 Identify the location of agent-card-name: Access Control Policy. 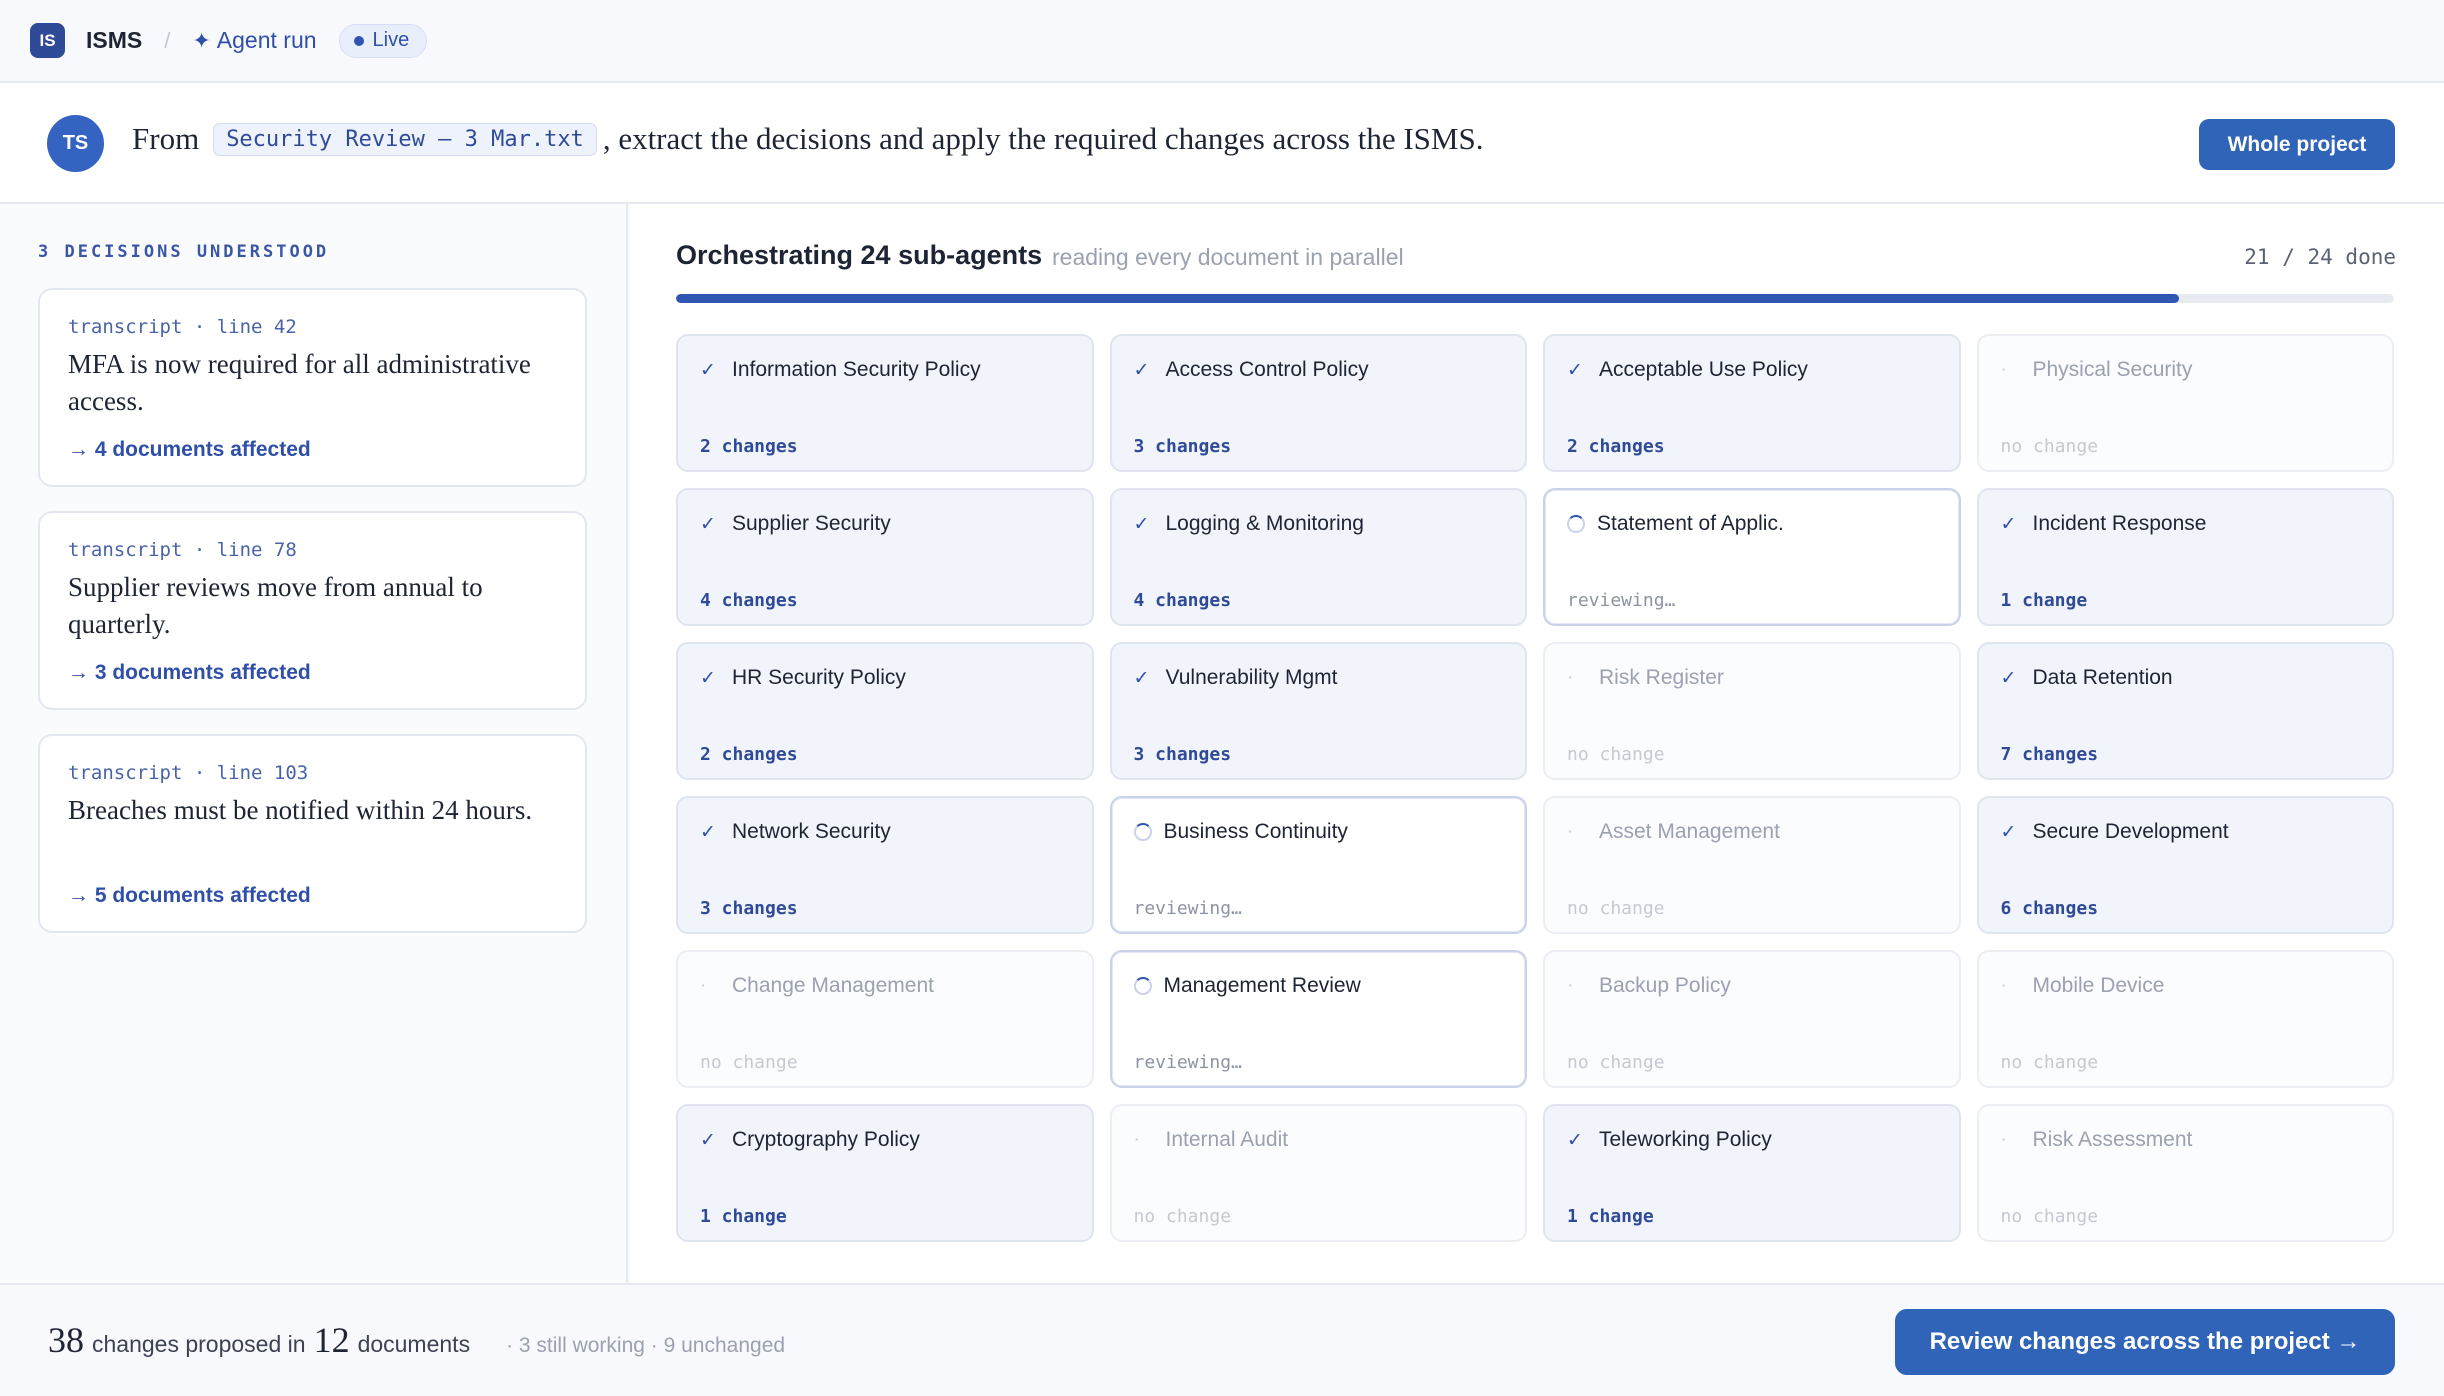
(1267, 369).